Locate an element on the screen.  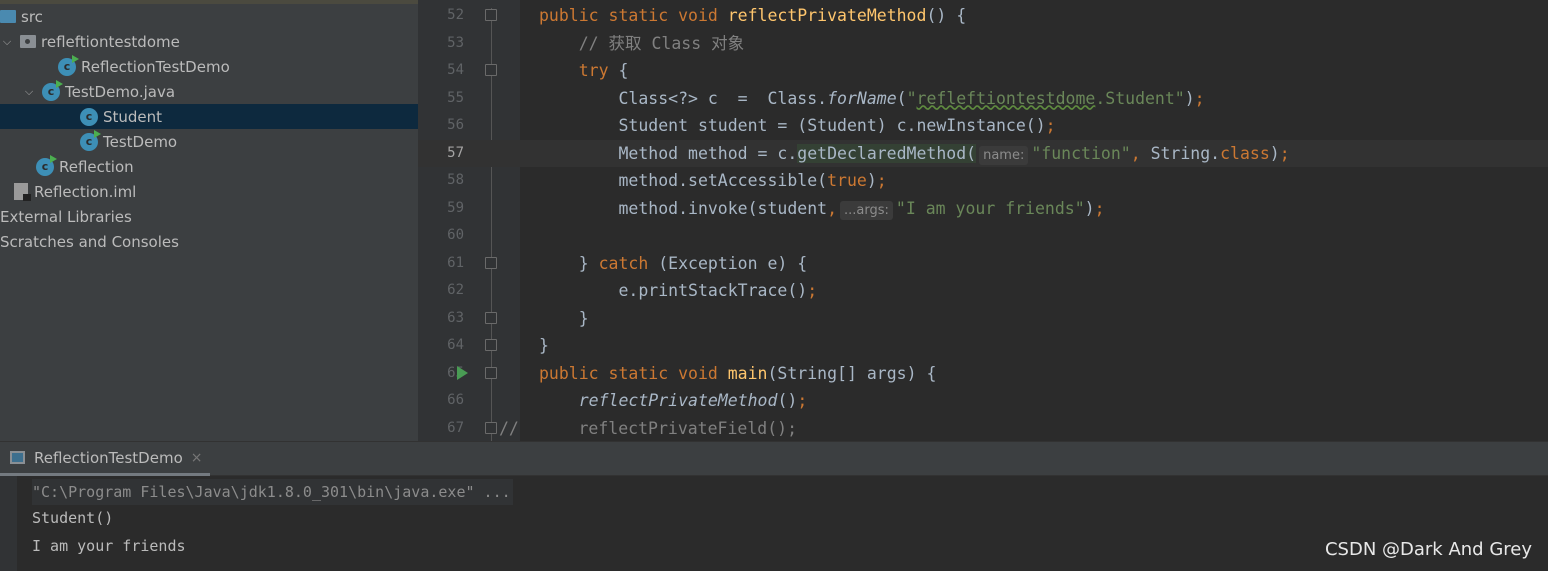
code-line: e.printStackTrace(); is located at coordinates (678, 290).